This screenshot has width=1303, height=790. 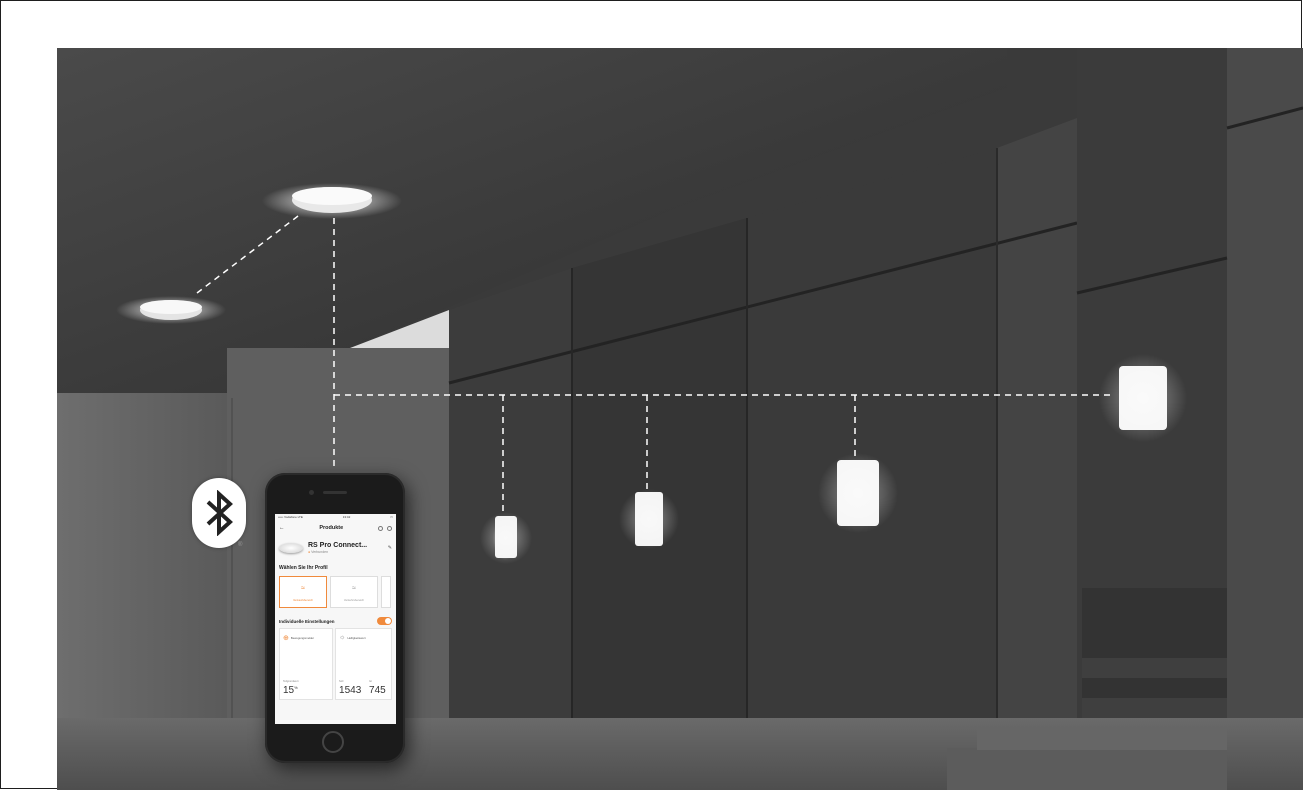 What do you see at coordinates (240, 545) in the screenshot?
I see `registered-mark: ®` at bounding box center [240, 545].